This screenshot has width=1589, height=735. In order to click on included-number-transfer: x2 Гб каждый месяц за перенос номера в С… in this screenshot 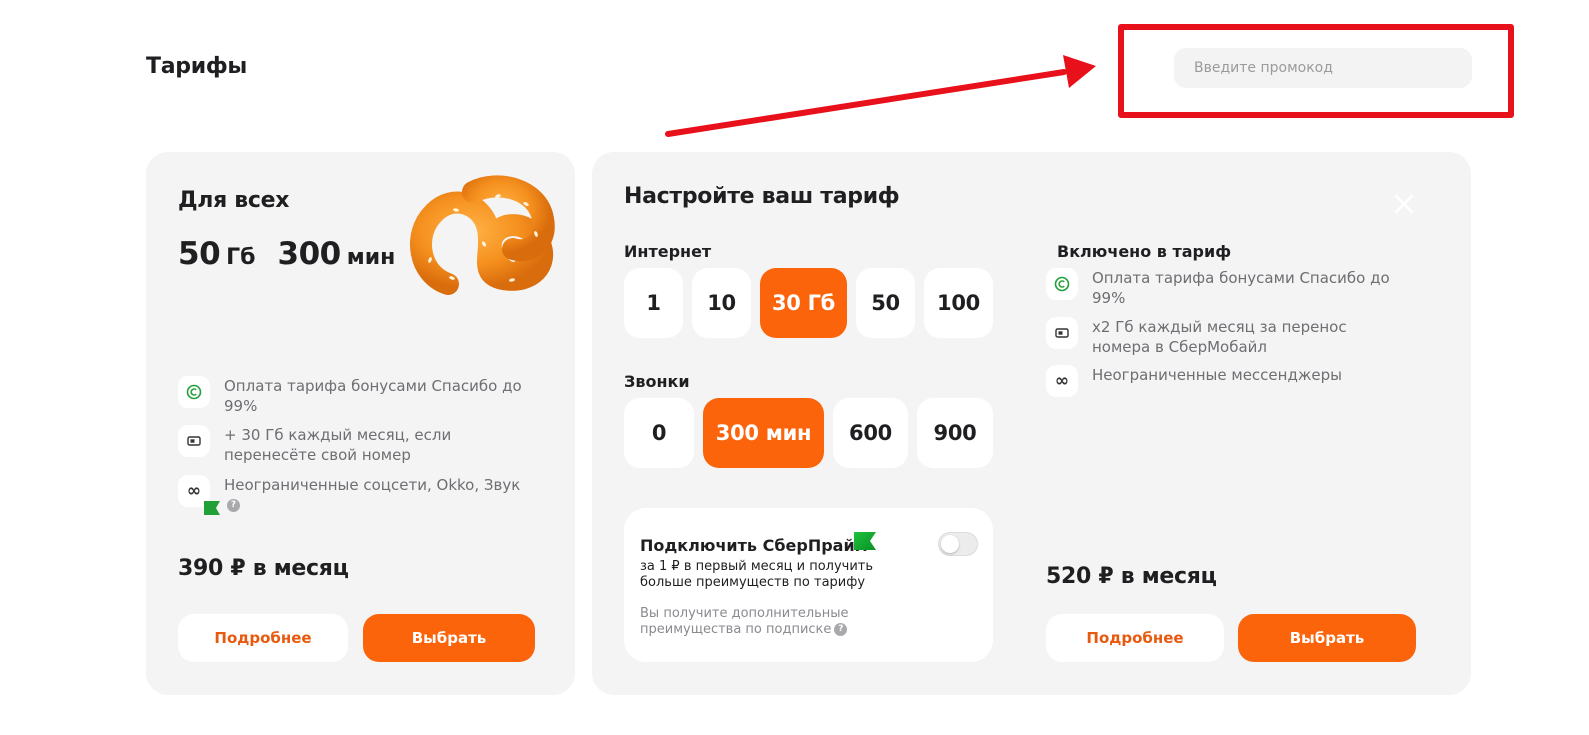, I will do `click(1219, 337)`.